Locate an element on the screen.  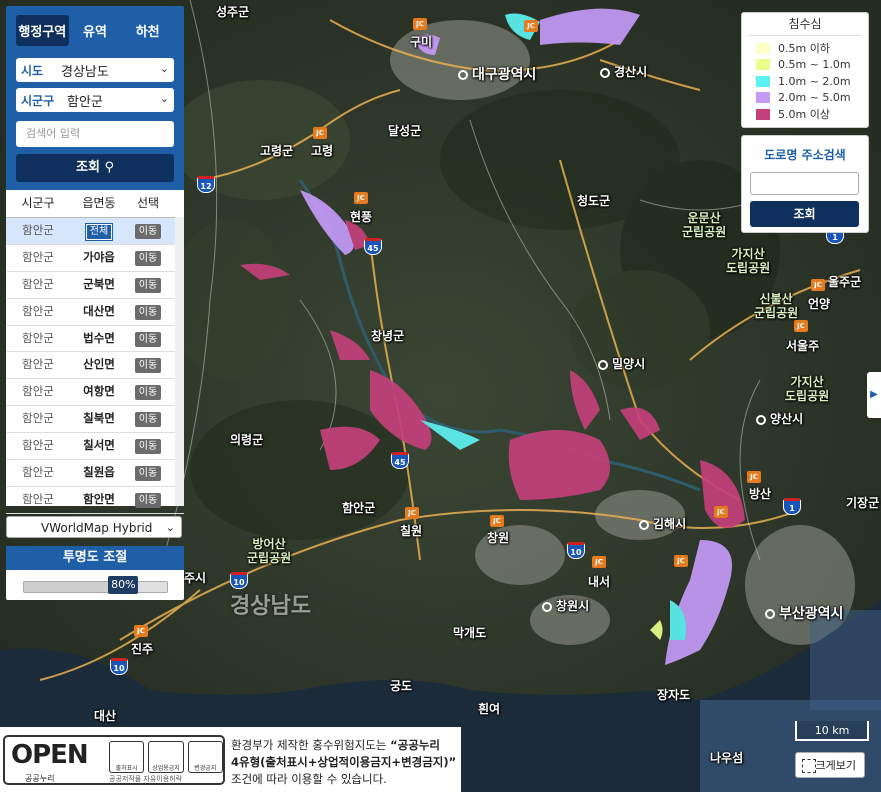
table-scrollbar is located at coordinates (179, 361).